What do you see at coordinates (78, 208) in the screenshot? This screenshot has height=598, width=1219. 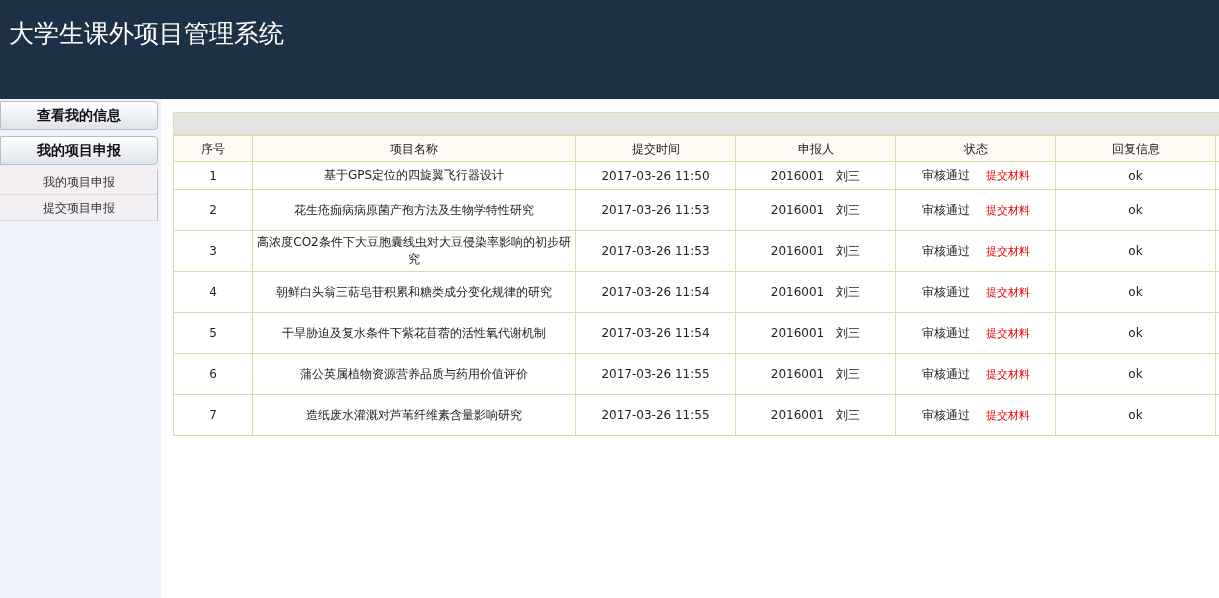 I see `sidebar-link: 提交项目申报` at bounding box center [78, 208].